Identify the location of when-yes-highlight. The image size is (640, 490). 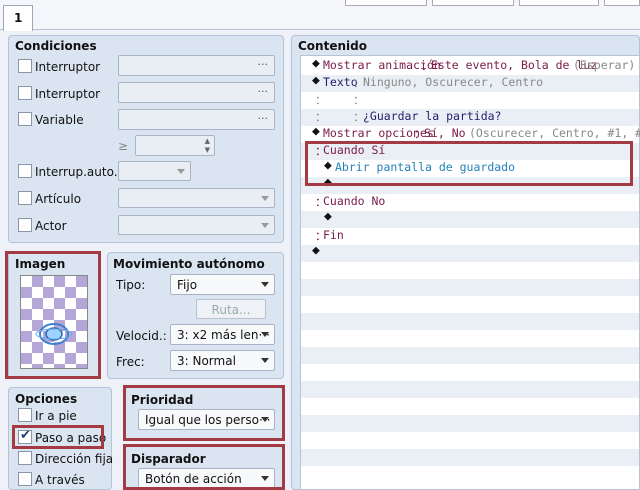
(469, 163).